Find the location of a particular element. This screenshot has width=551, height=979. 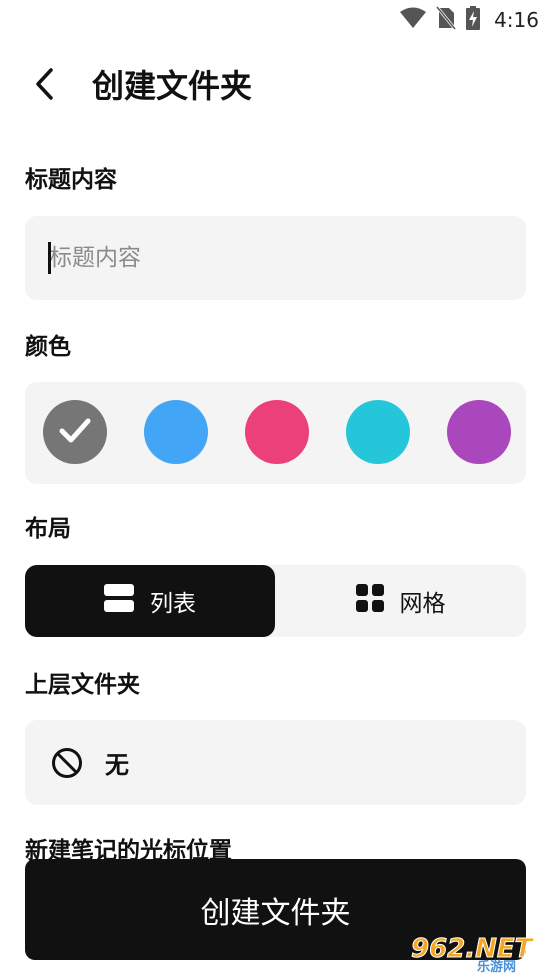

status-bar: 4:16 is located at coordinates (275, 18).